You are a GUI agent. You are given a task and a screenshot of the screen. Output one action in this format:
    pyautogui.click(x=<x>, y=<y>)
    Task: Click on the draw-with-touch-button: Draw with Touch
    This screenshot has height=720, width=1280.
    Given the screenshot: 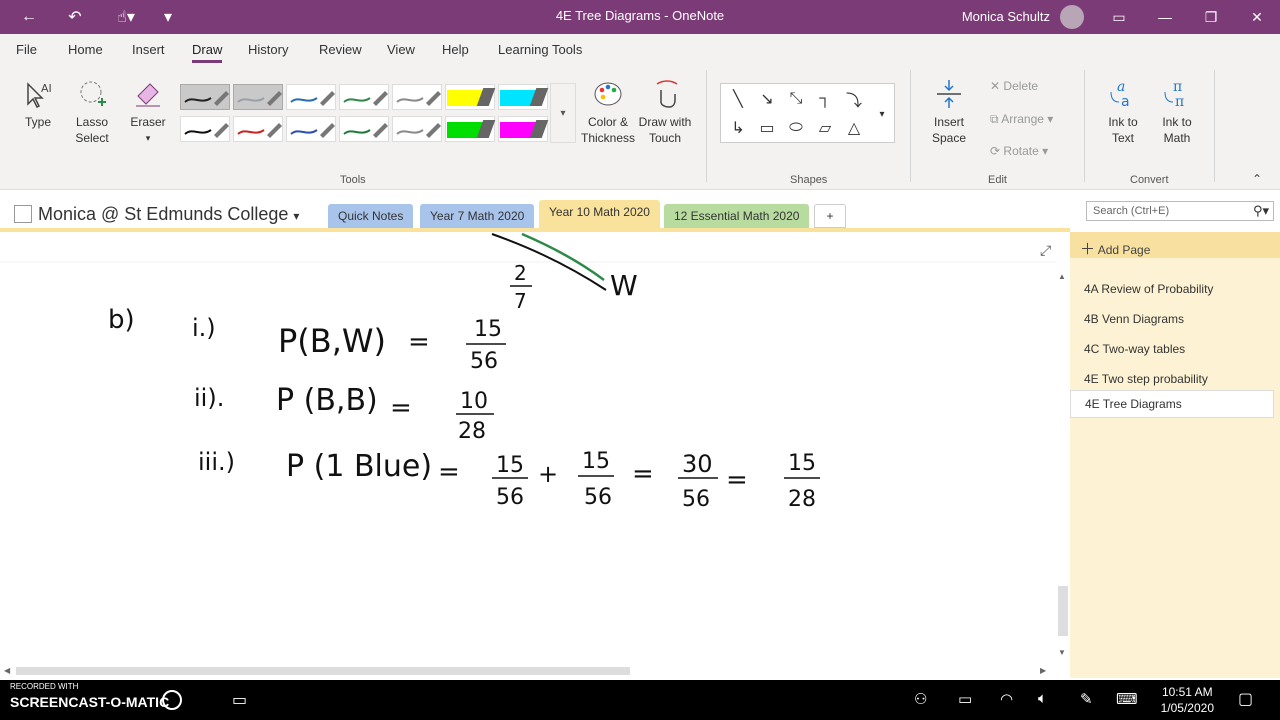 What is the action you would take?
    pyautogui.click(x=665, y=112)
    